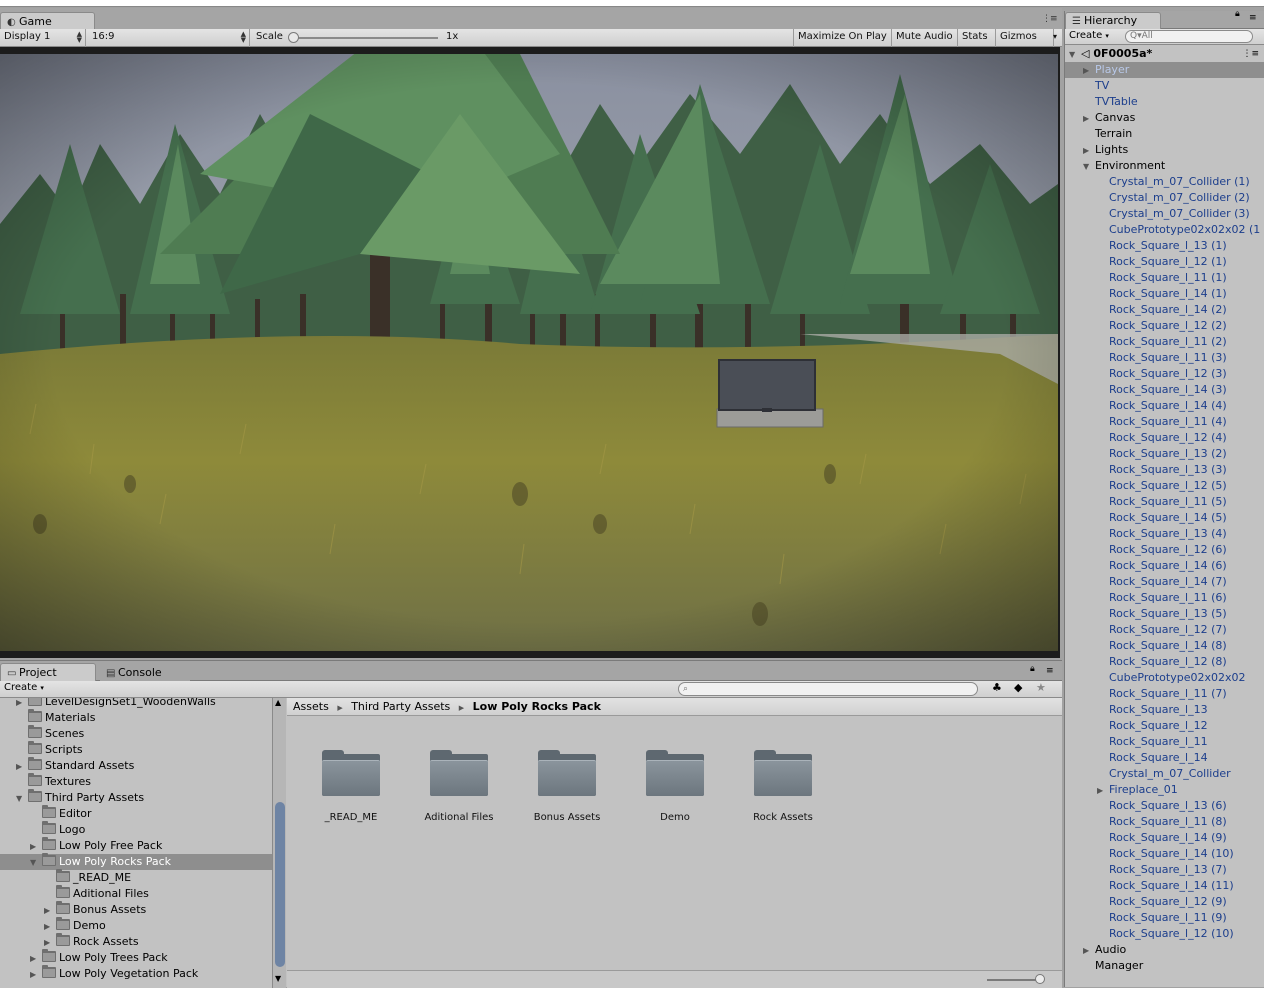  Describe the element at coordinates (1164, 374) in the screenshot. I see `hierarchy-item: Rock_Square_l_12 (3)` at that location.